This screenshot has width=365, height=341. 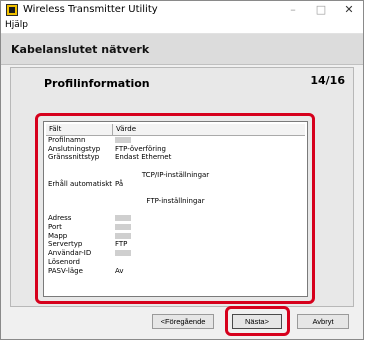 I want to click on cell-field: Mapp, so click(x=58, y=235).